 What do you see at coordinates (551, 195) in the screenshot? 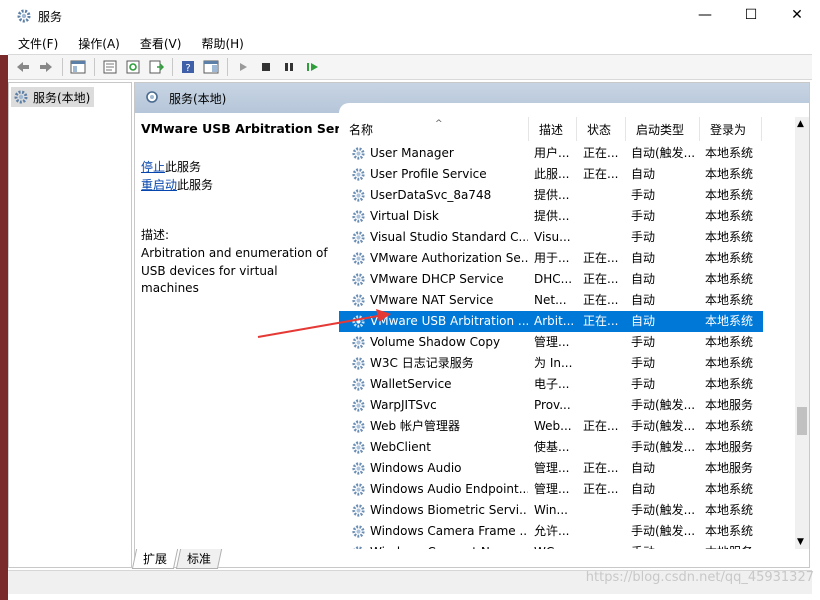
I see `table-row: UserDataSvc_8a748 提供... 手动 本地系统` at bounding box center [551, 195].